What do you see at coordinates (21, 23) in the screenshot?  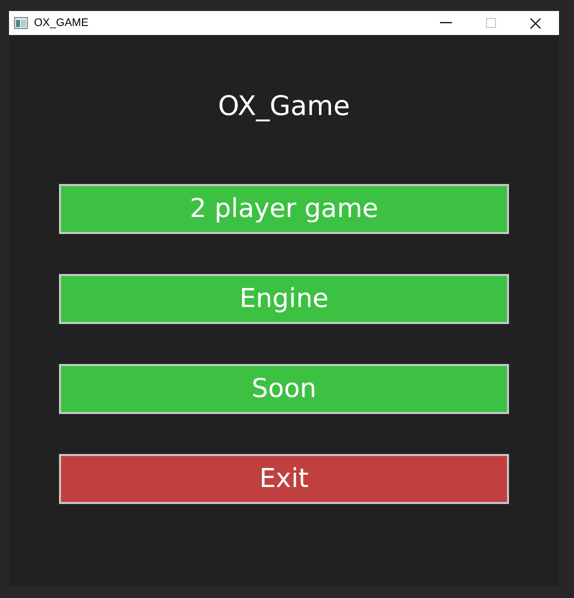 I see `app-icon` at bounding box center [21, 23].